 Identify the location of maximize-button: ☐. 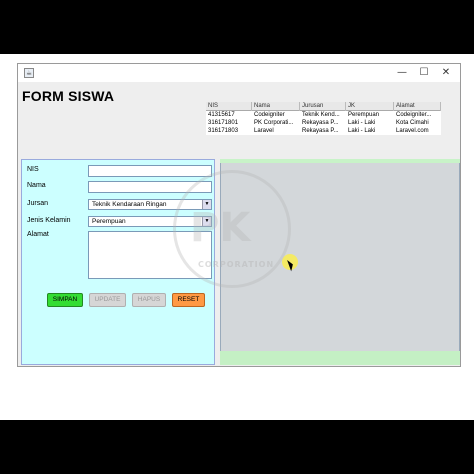
(424, 73).